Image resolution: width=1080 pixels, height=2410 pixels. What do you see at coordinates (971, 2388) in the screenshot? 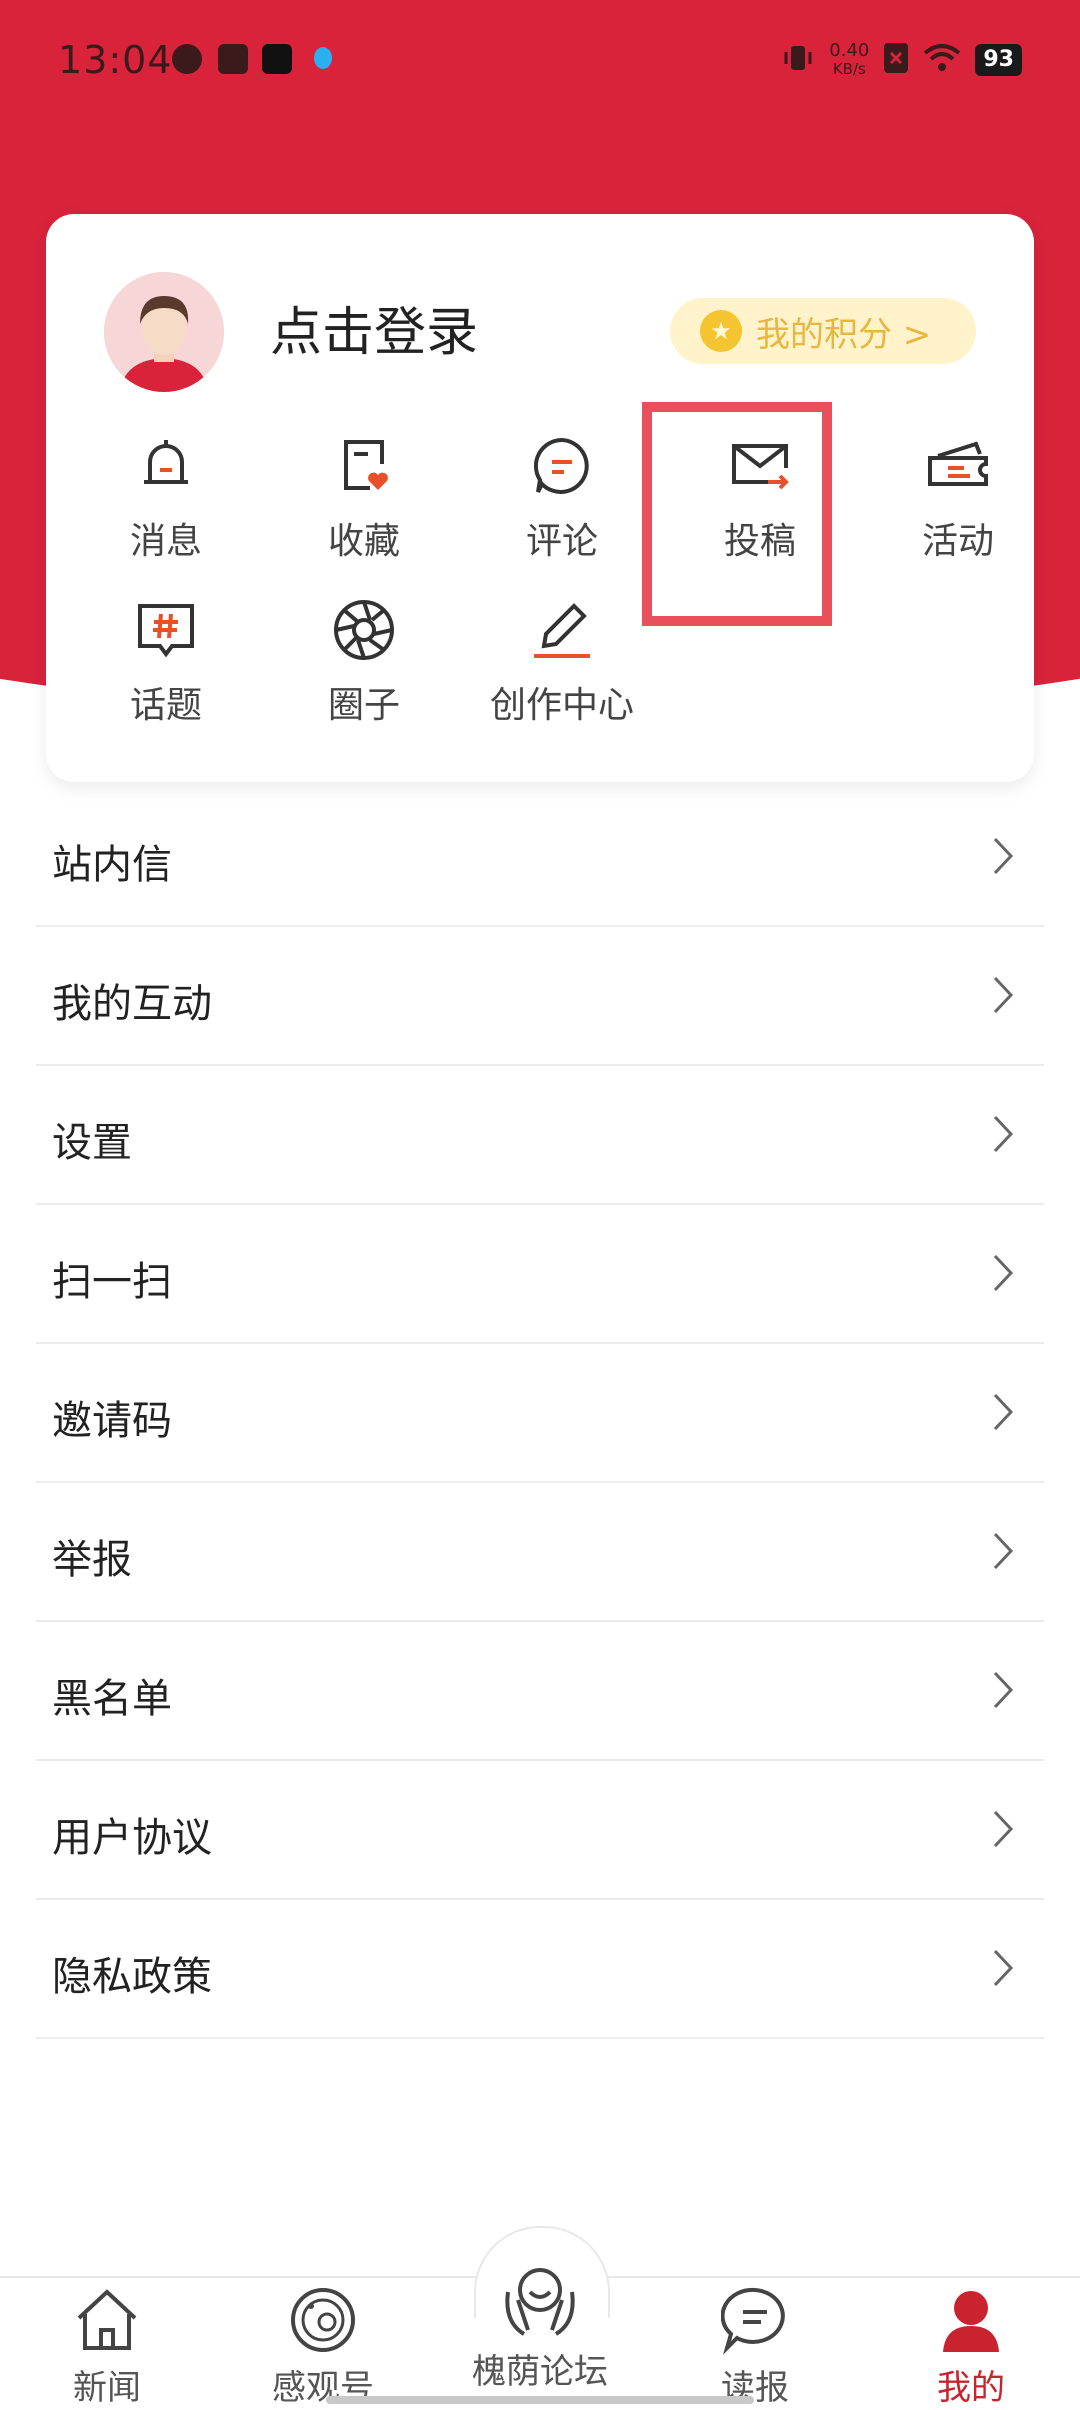
I see `tab-label: 我的` at bounding box center [971, 2388].